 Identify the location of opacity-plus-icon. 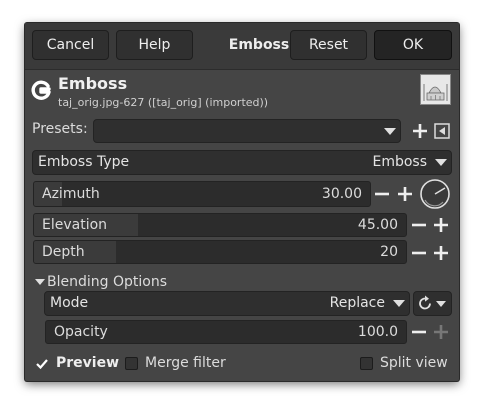
(441, 332).